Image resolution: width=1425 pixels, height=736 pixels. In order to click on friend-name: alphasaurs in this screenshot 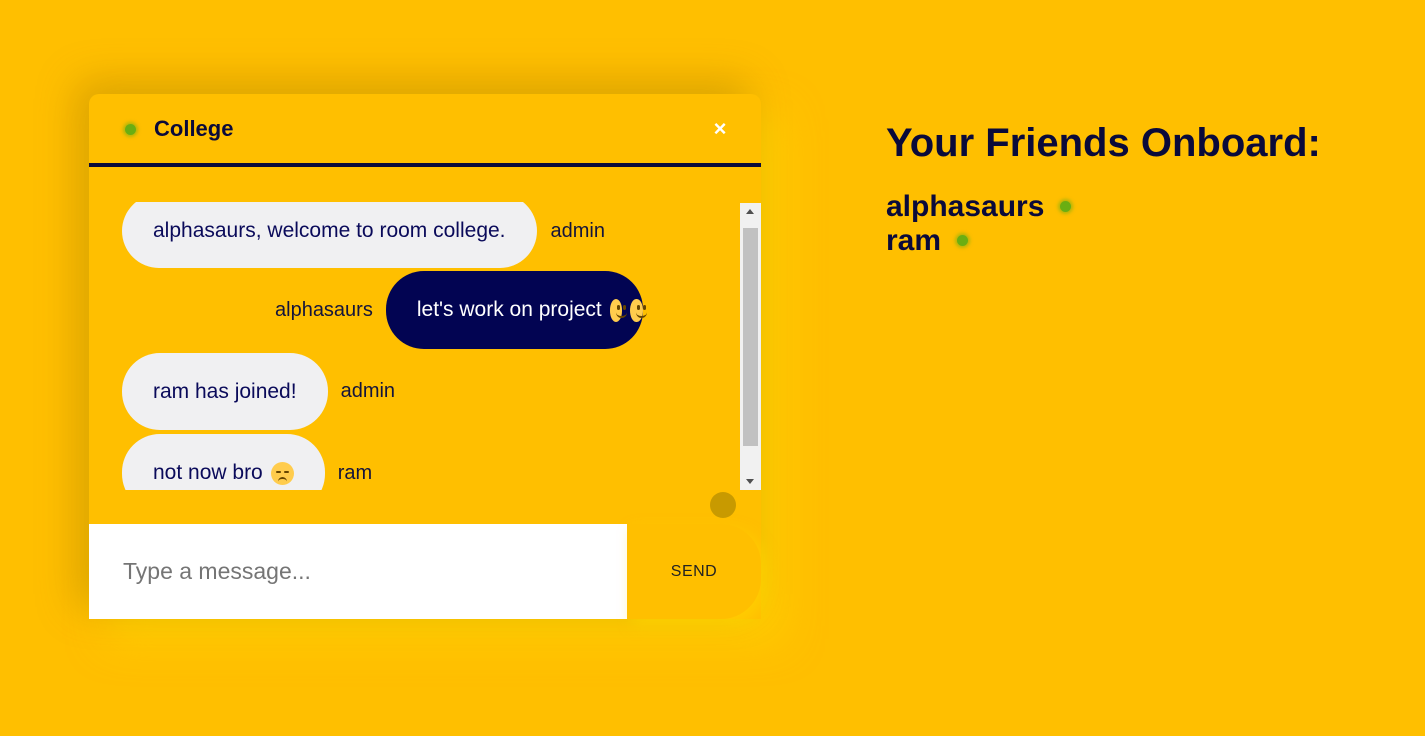, I will do `click(965, 206)`.